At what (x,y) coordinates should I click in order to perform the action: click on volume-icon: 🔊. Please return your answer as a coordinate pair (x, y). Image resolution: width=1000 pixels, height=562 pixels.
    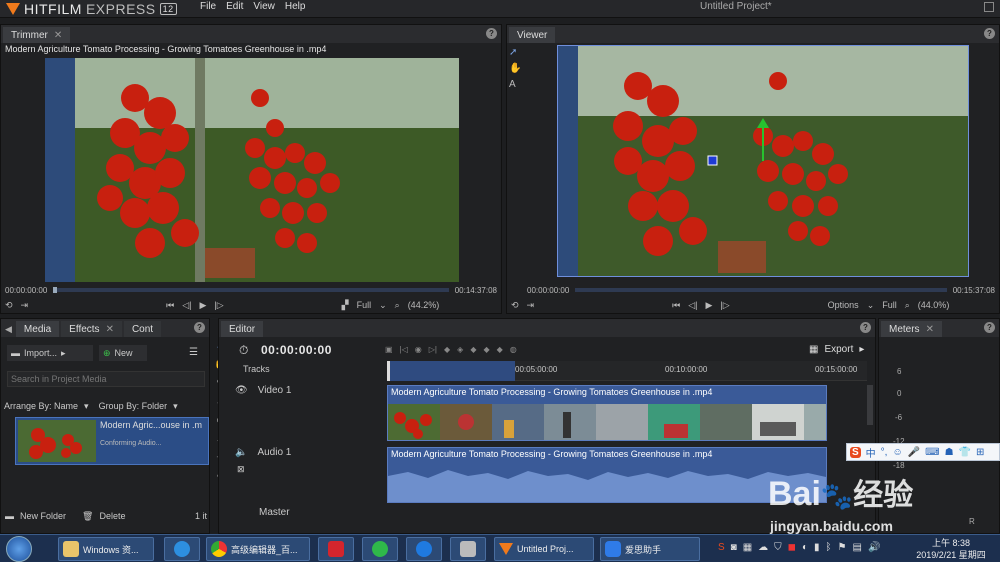
    Looking at the image, I should click on (874, 547).